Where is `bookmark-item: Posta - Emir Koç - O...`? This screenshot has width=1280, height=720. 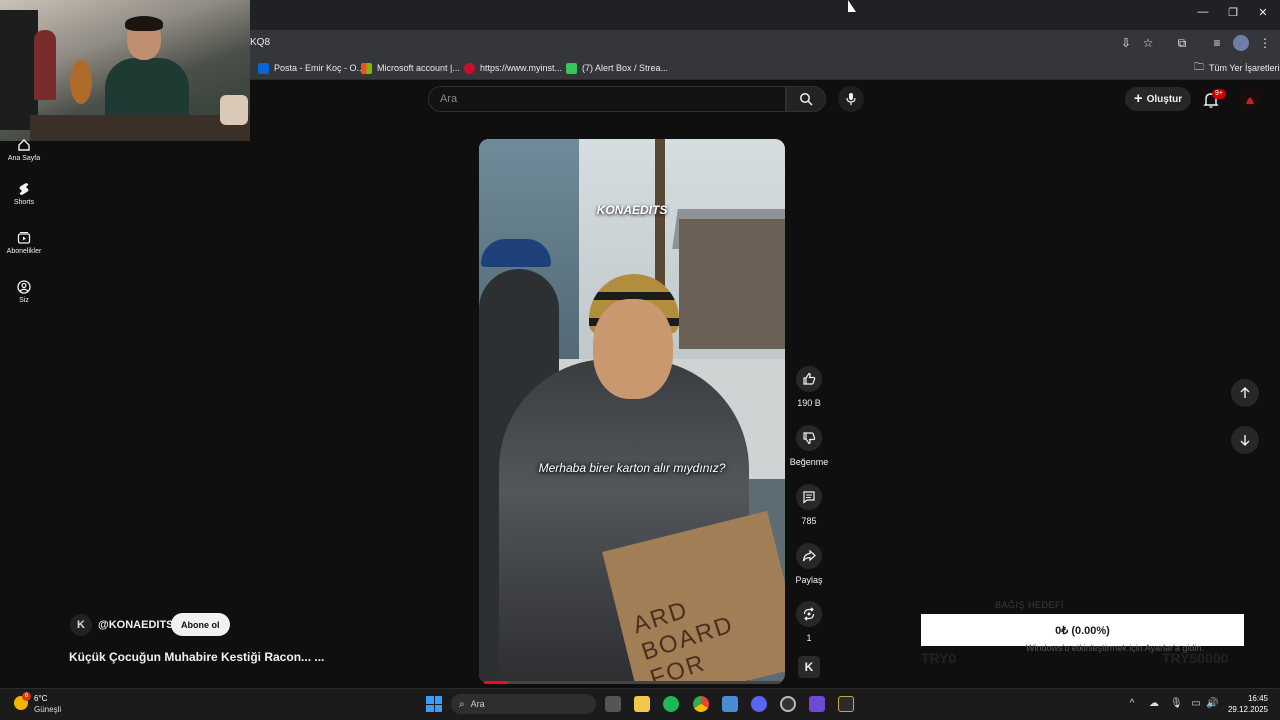
bookmark-item: Posta - Emir Koç - O... is located at coordinates (311, 68).